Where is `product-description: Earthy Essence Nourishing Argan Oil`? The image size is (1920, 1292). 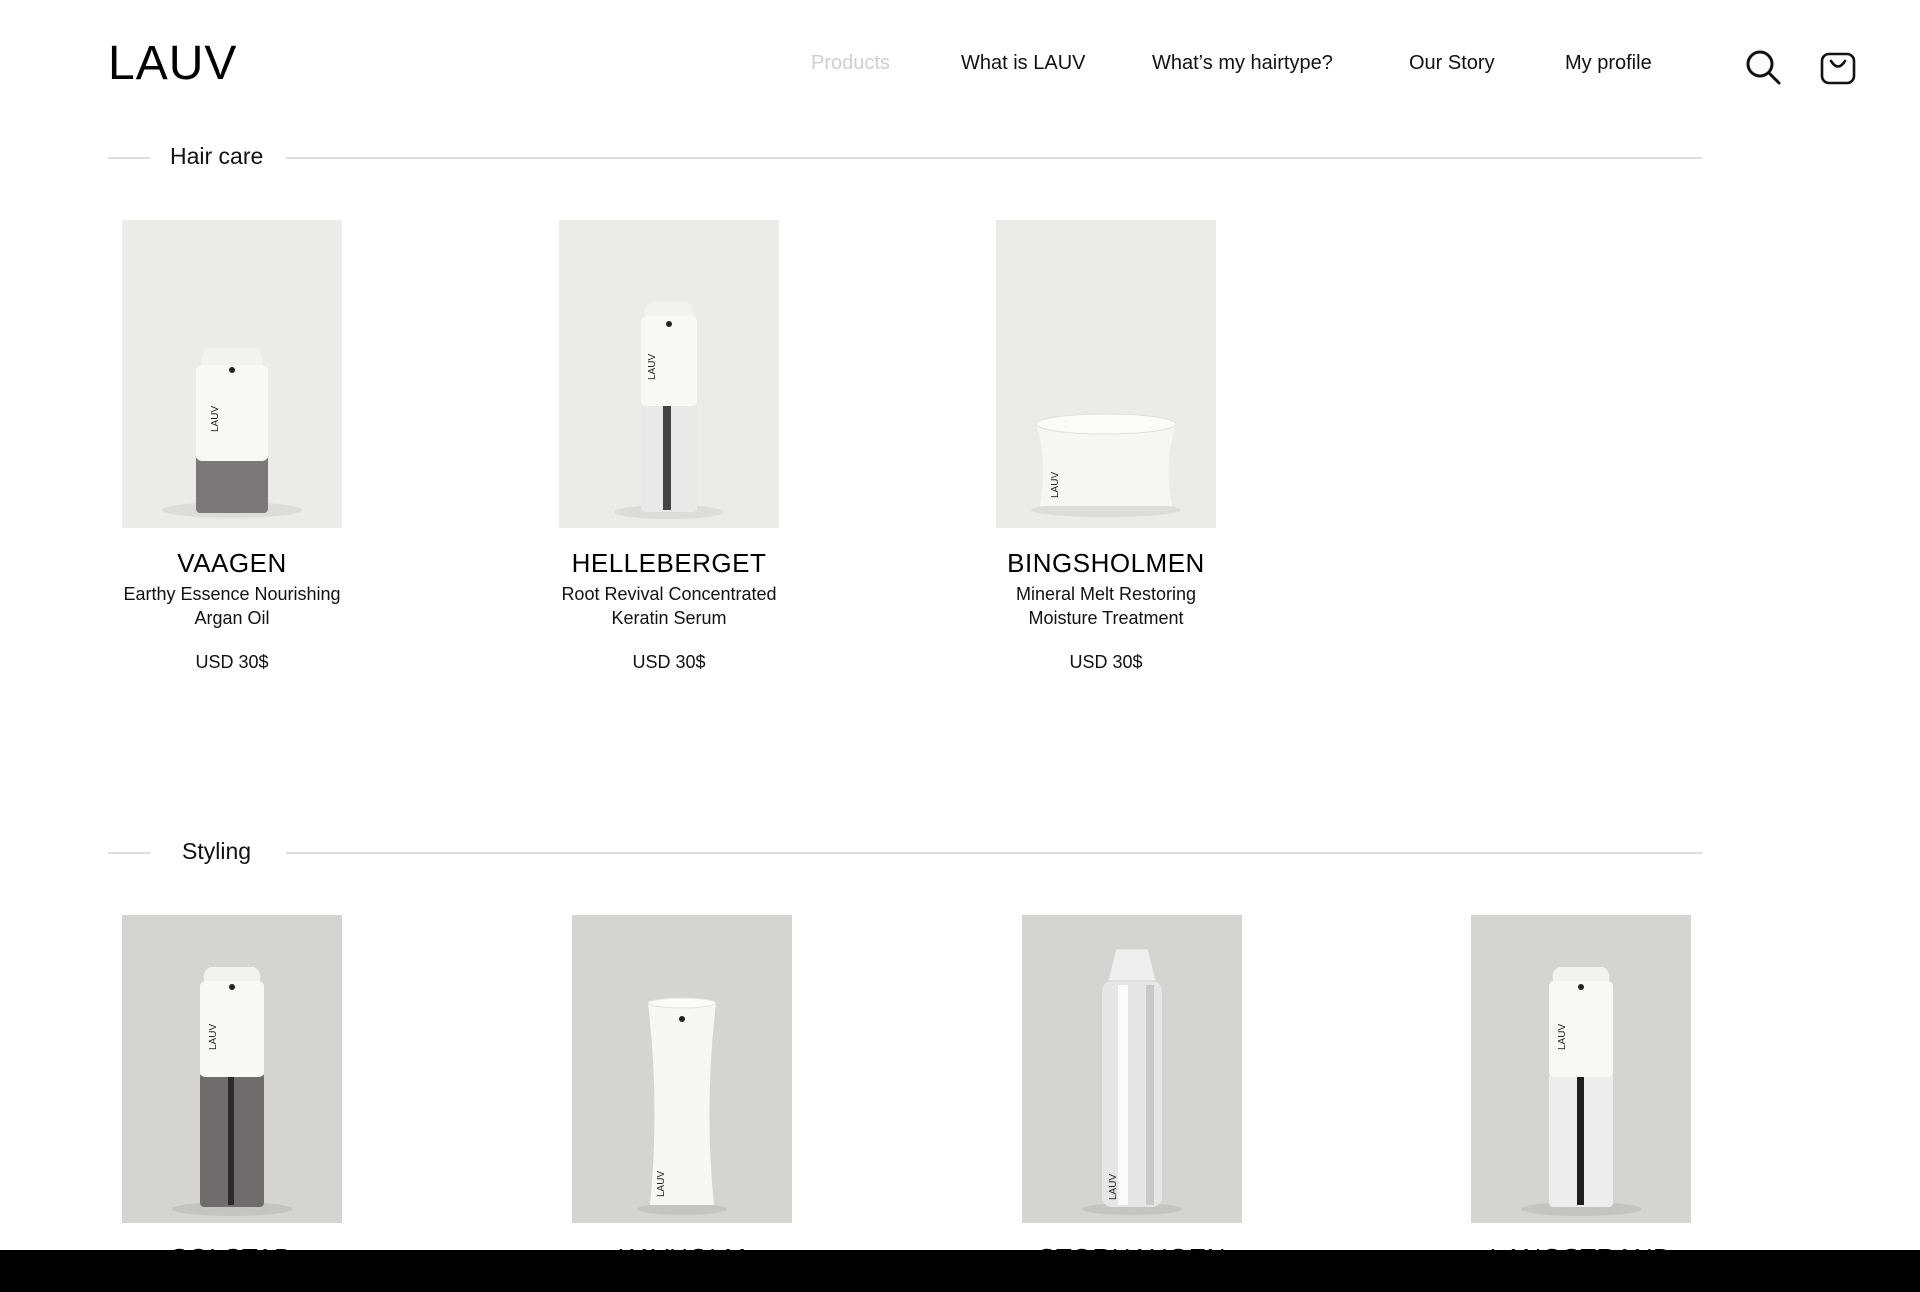 product-description: Earthy Essence Nourishing Argan Oil is located at coordinates (232, 606).